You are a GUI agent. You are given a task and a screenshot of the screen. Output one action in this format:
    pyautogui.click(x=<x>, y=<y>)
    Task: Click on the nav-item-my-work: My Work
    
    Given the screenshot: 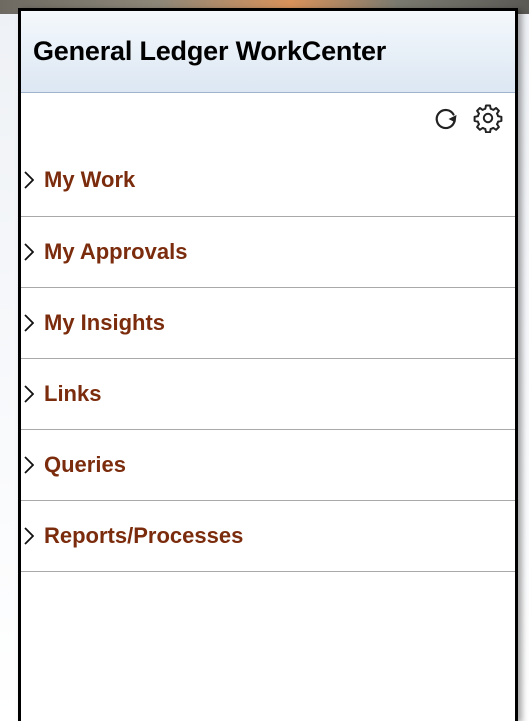 What is the action you would take?
    pyautogui.click(x=268, y=180)
    